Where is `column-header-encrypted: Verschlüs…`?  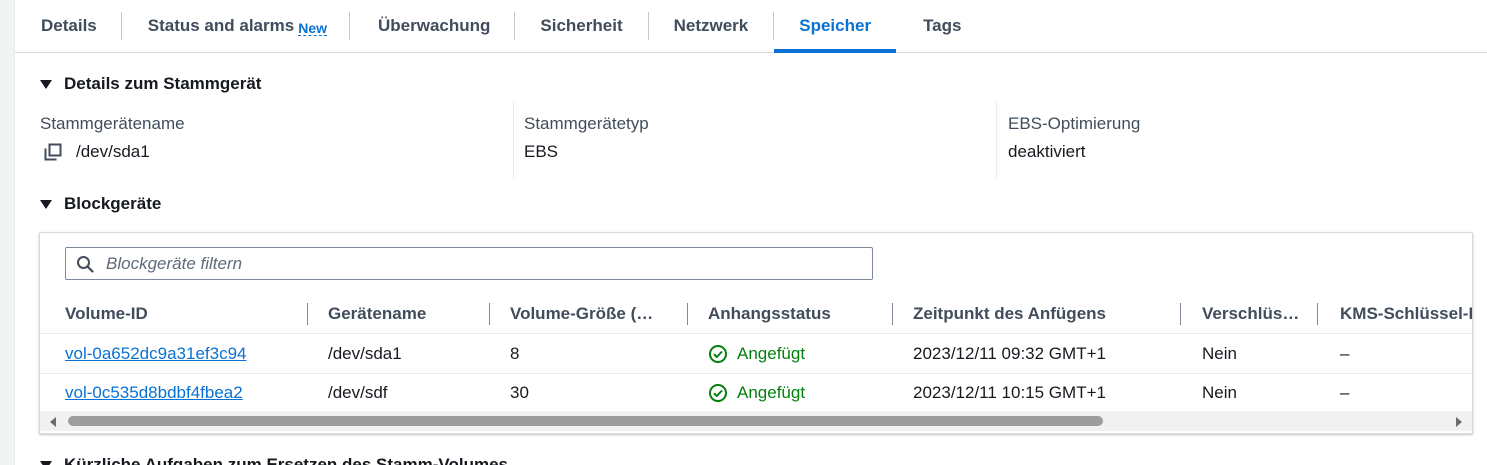 column-header-encrypted: Verschlüs… is located at coordinates (1252, 313).